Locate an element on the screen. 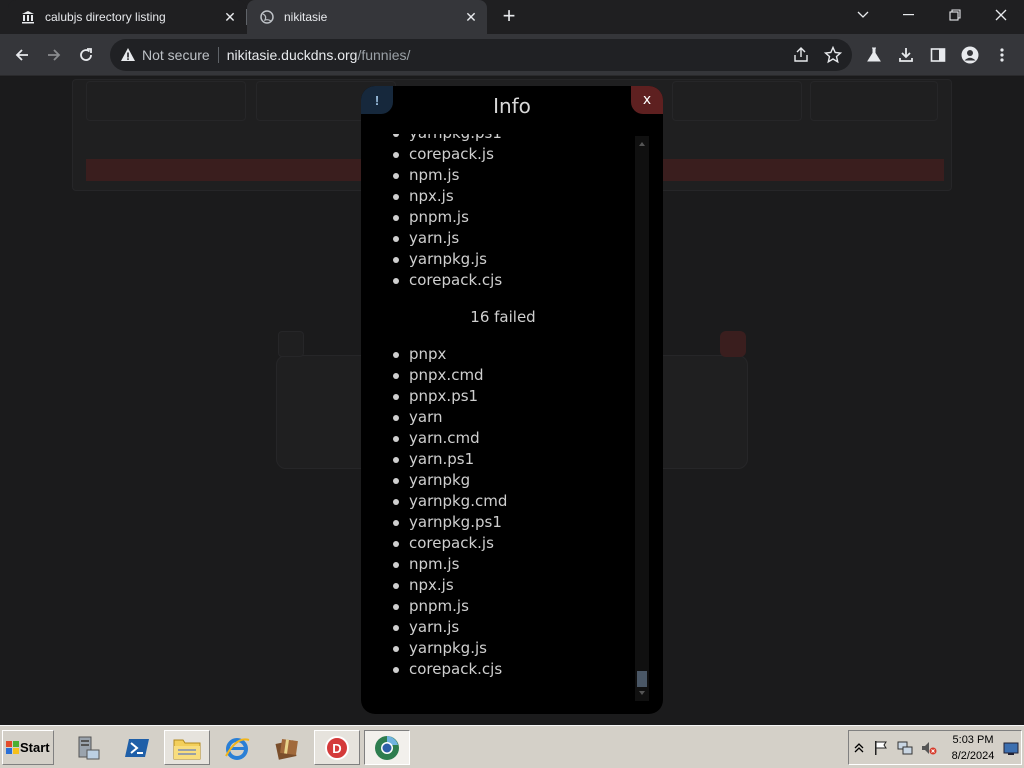  volume-muted-icon is located at coordinates (929, 748).